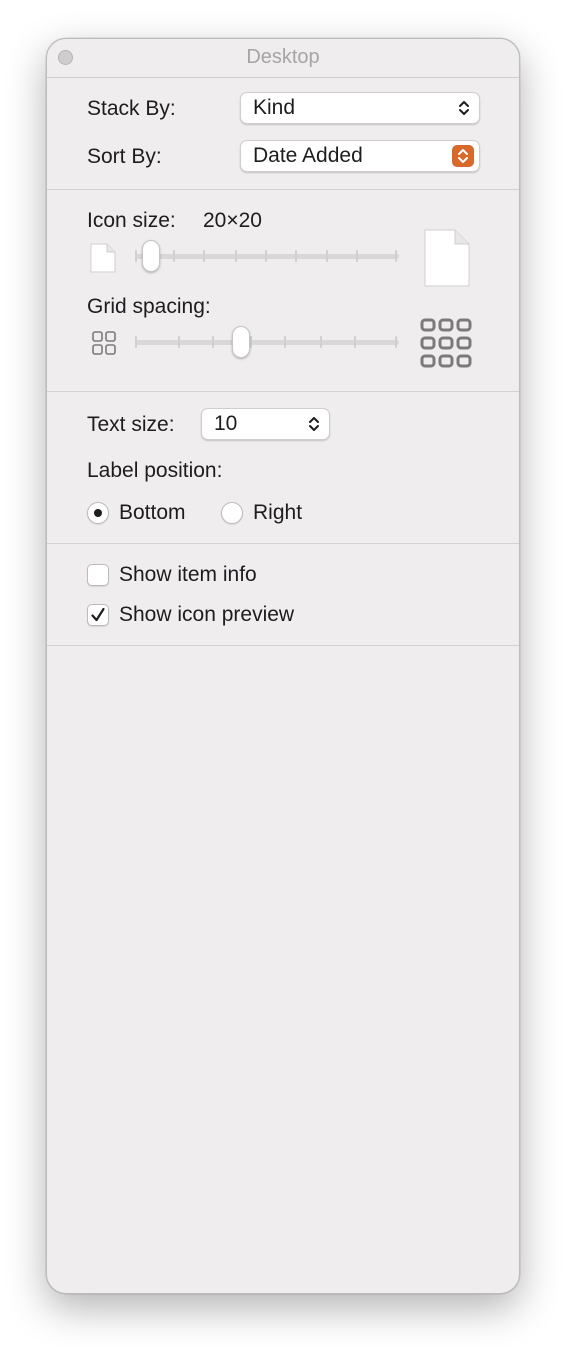 This screenshot has width=564, height=1346. What do you see at coordinates (206, 615) in the screenshot?
I see `show-icon-preview-label: Show icon preview` at bounding box center [206, 615].